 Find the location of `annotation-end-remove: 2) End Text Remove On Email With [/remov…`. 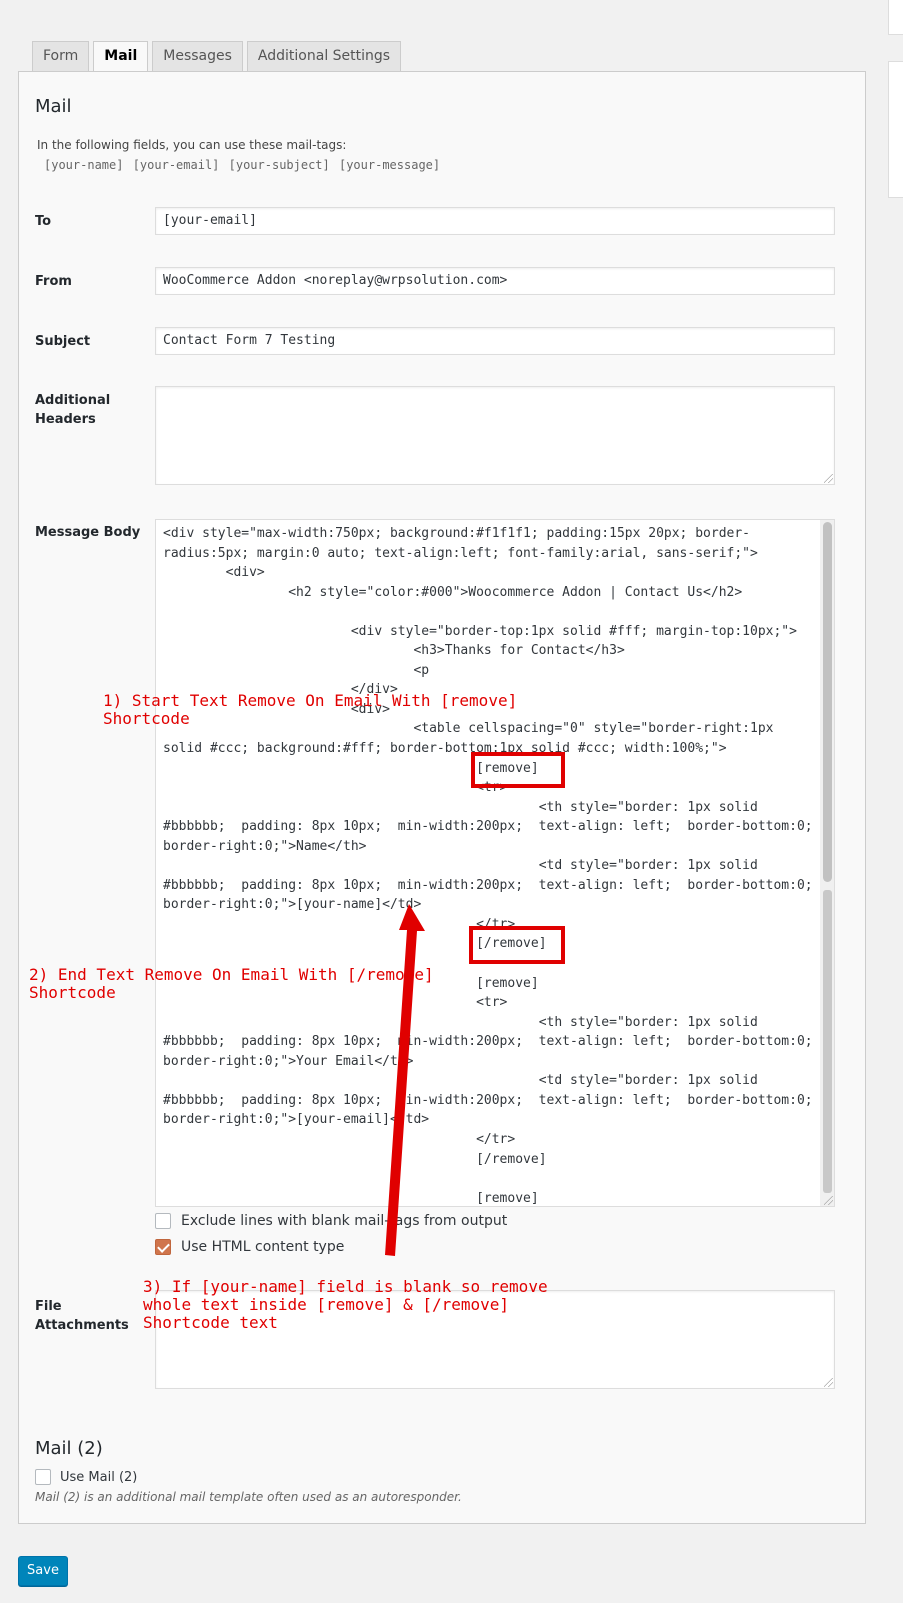

annotation-end-remove: 2) End Text Remove On Email With [/remov… is located at coordinates (231, 983).